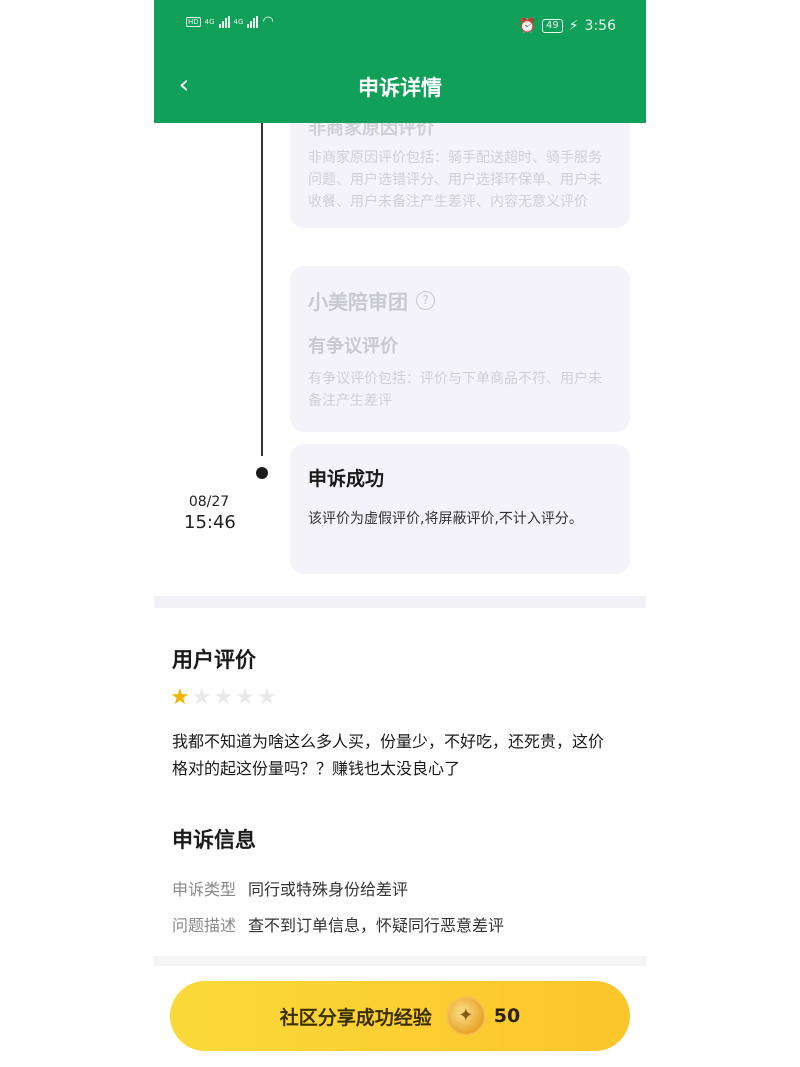 Image resolution: width=800 pixels, height=1067 pixels. I want to click on appeal-desc-label: 问题描述, so click(204, 925).